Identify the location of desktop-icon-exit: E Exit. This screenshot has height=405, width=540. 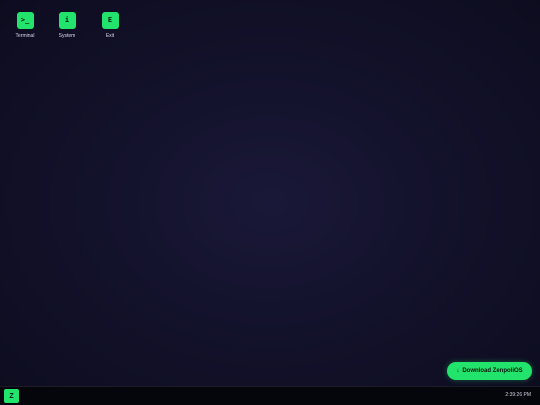
(110, 25).